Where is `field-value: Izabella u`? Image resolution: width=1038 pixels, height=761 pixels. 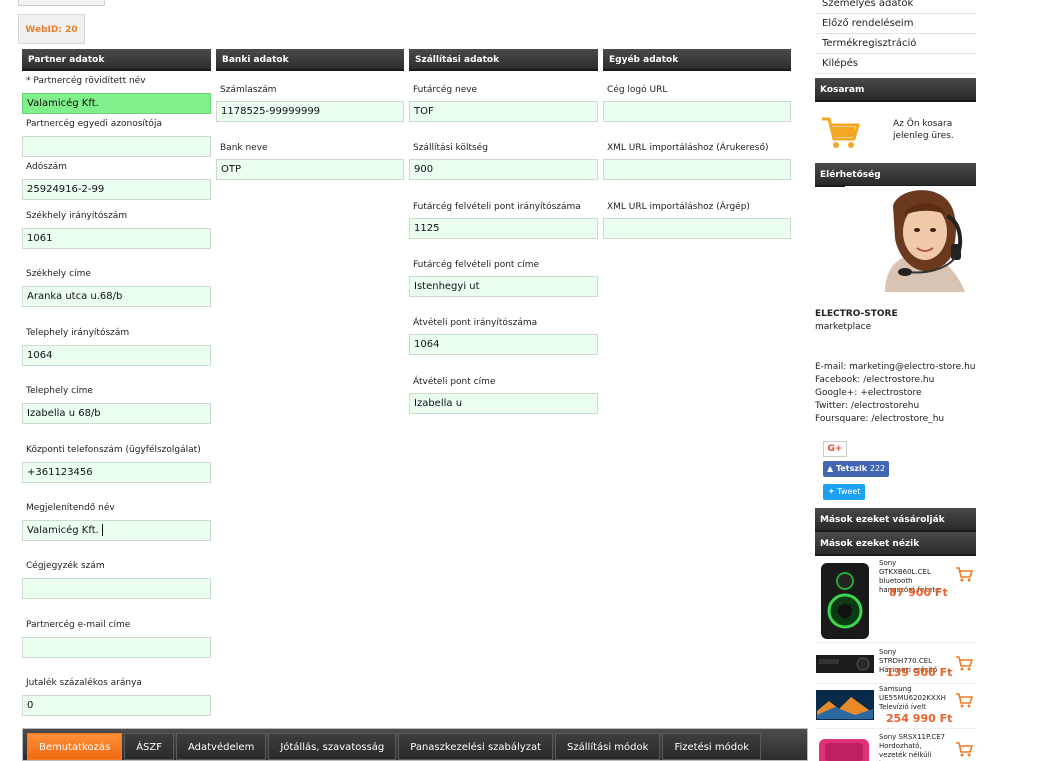 field-value: Izabella u is located at coordinates (438, 403).